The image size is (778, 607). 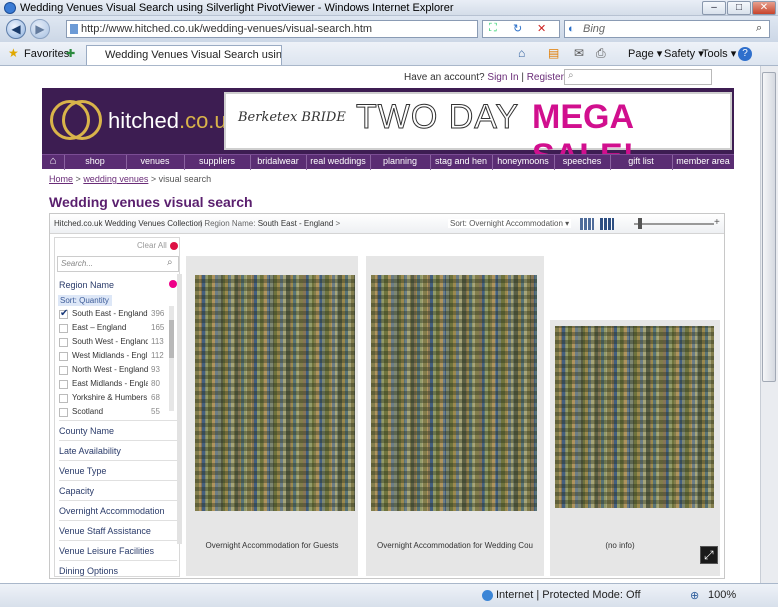 I want to click on advert-banner: Berketex BRIDE TWO DAY MEGA SALE!, so click(x=478, y=133).